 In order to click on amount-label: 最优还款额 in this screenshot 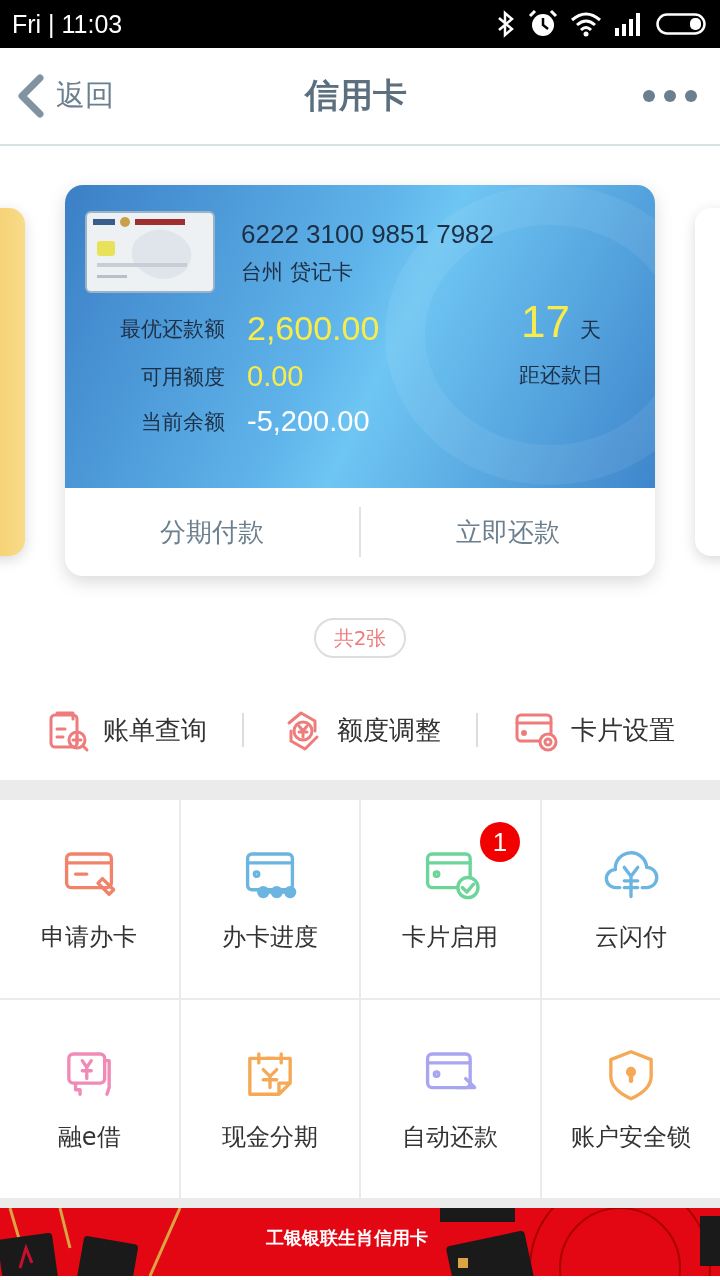, I will do `click(172, 329)`.